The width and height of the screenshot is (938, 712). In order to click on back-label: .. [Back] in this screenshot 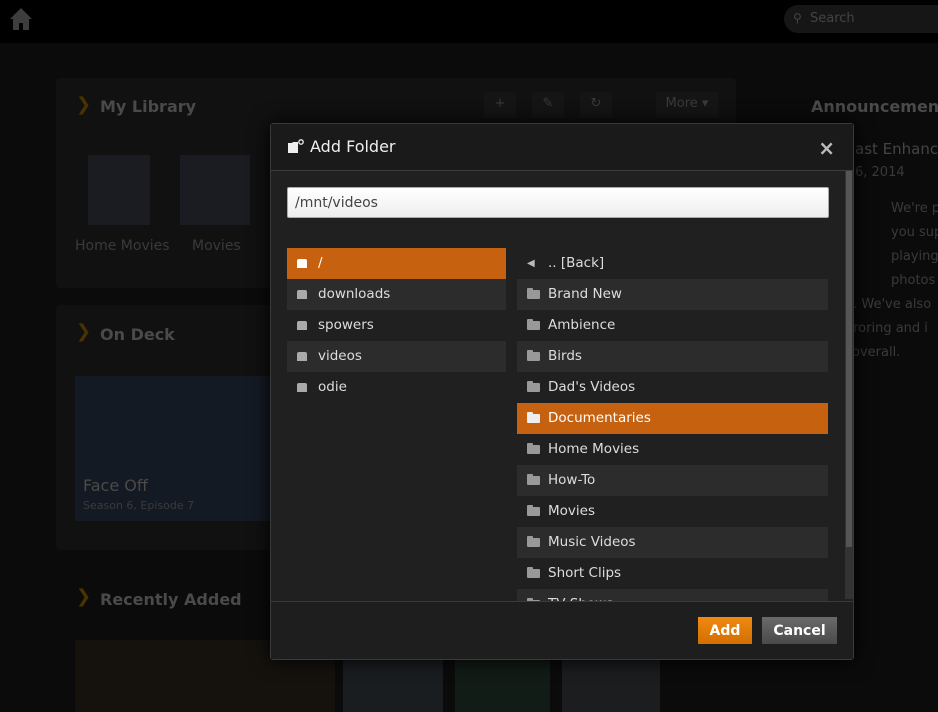, I will do `click(576, 263)`.